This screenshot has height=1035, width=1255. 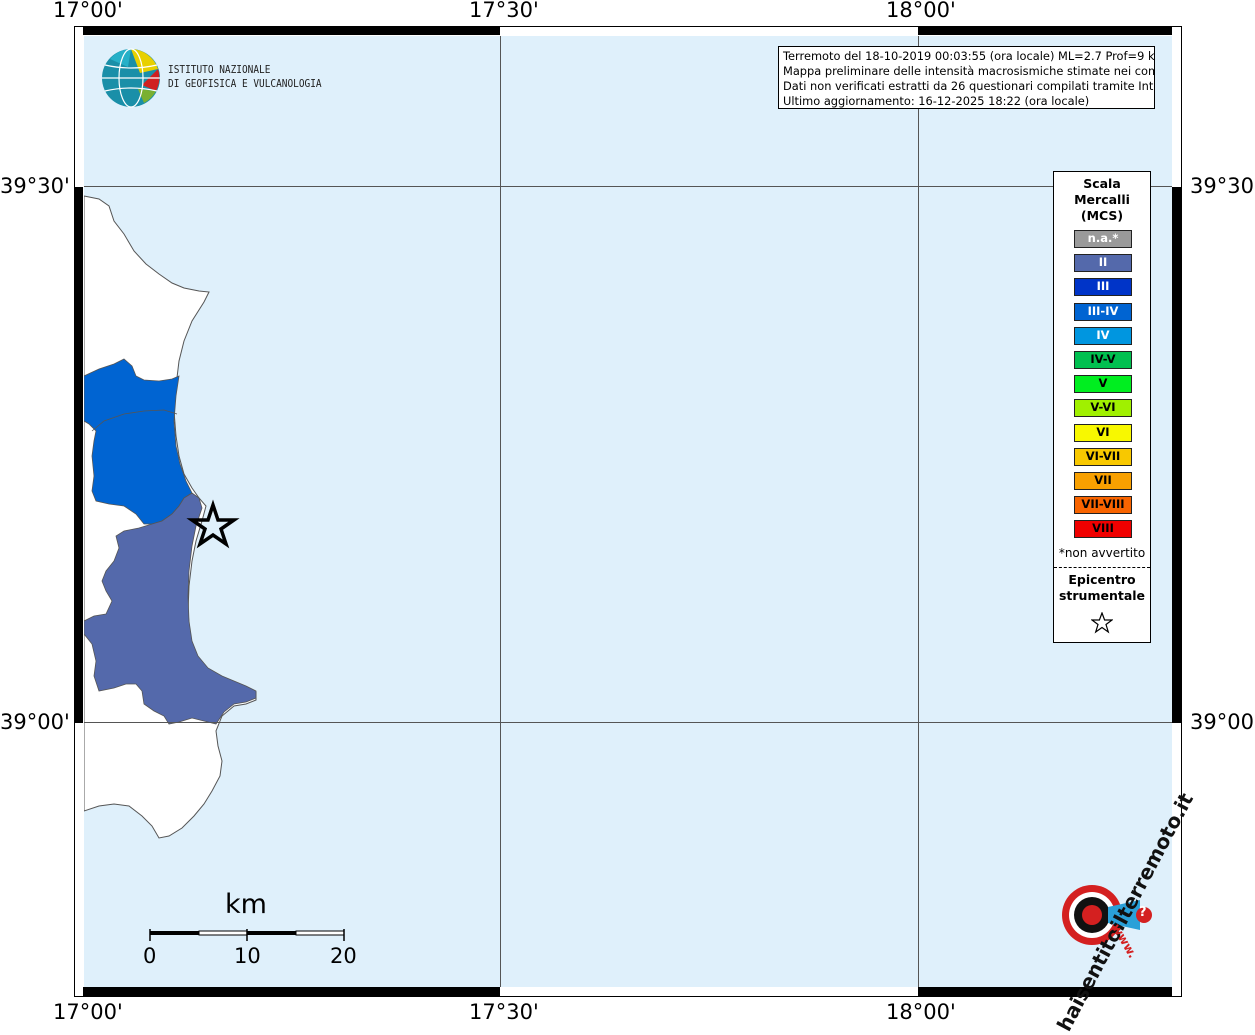 What do you see at coordinates (88, 11) in the screenshot?
I see `coord-top-17-00: 17°00'` at bounding box center [88, 11].